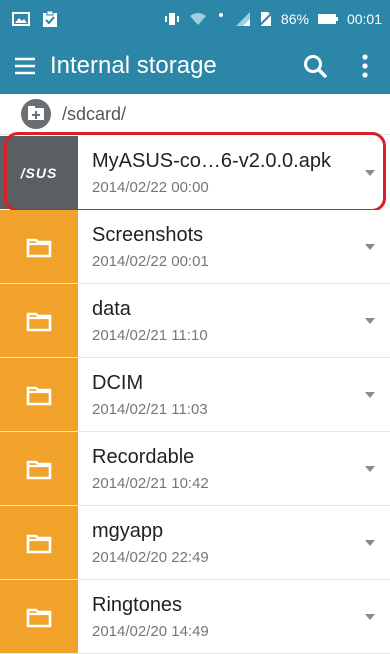 Image resolution: width=390 pixels, height=654 pixels. What do you see at coordinates (50, 19) in the screenshot?
I see `clipboard-check-icon` at bounding box center [50, 19].